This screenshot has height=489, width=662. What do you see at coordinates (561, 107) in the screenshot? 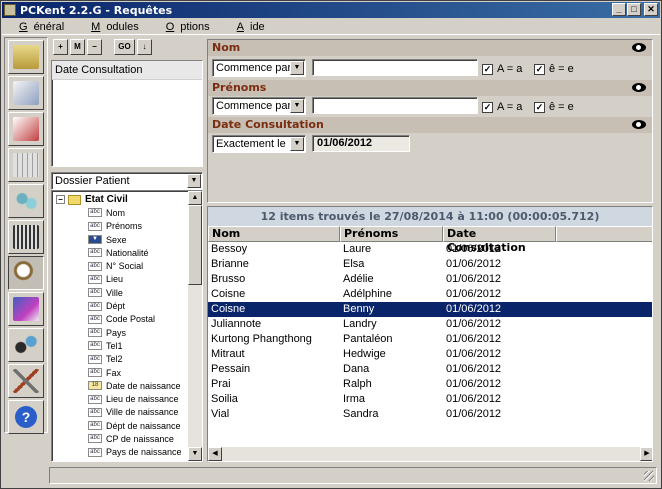
I see `prenoms-accent-label: ê = e` at bounding box center [561, 107].